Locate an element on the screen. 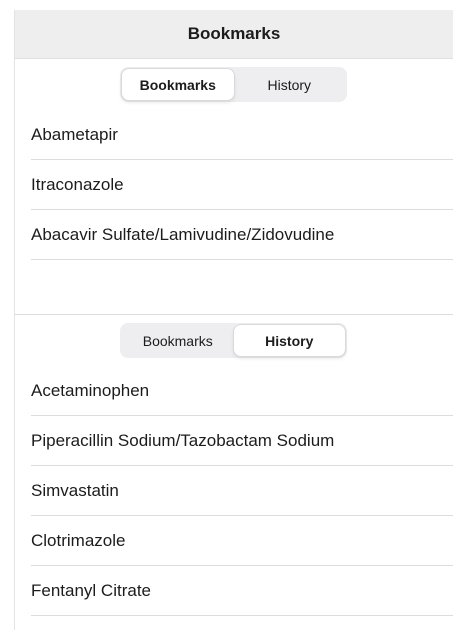  list-item: Acetaminophen is located at coordinates (242, 391).